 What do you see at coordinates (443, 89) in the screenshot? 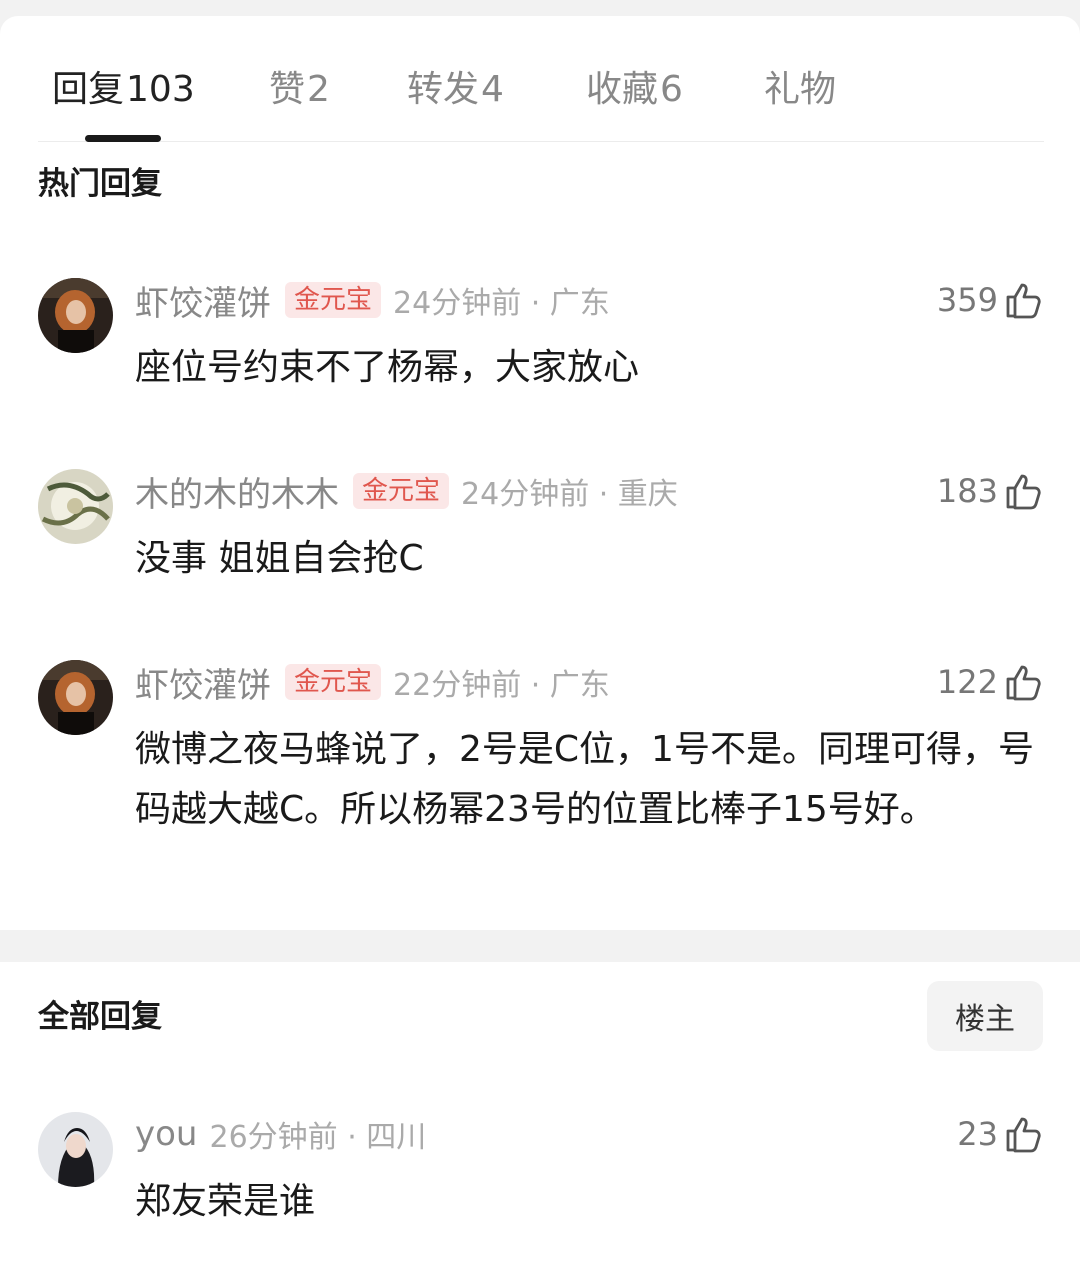
I see `tab-label: 转发` at bounding box center [443, 89].